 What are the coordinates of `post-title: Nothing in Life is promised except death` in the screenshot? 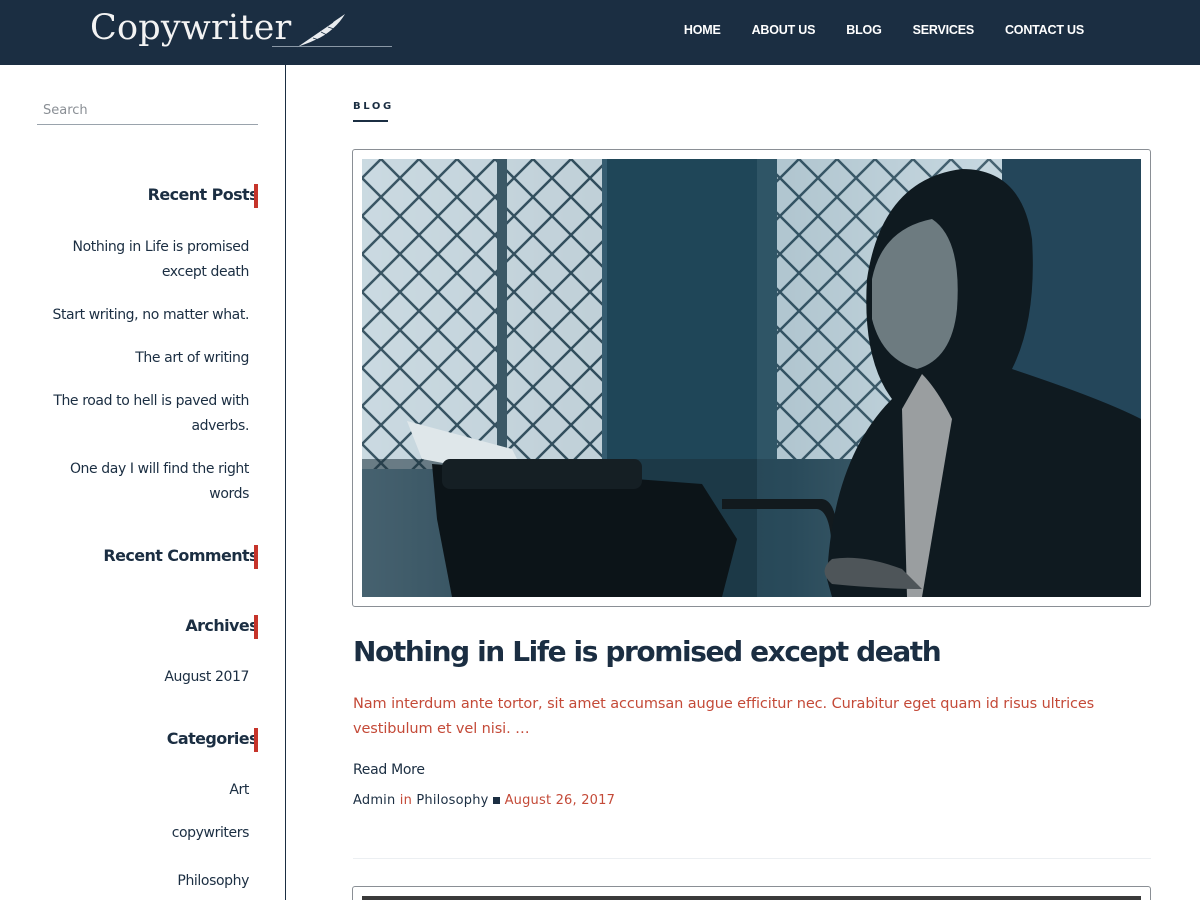 It's located at (647, 651).